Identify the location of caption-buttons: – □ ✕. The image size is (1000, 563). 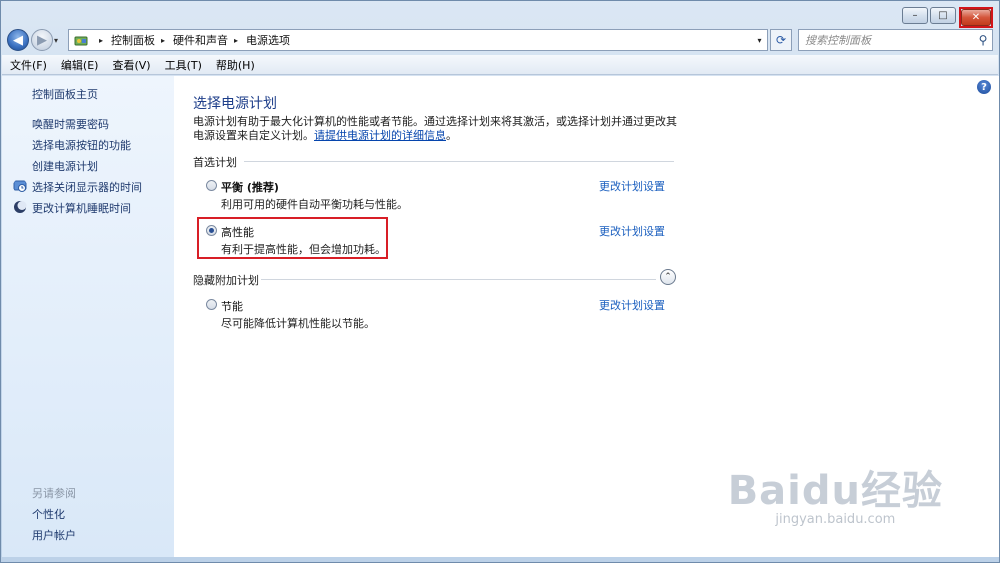
(947, 17).